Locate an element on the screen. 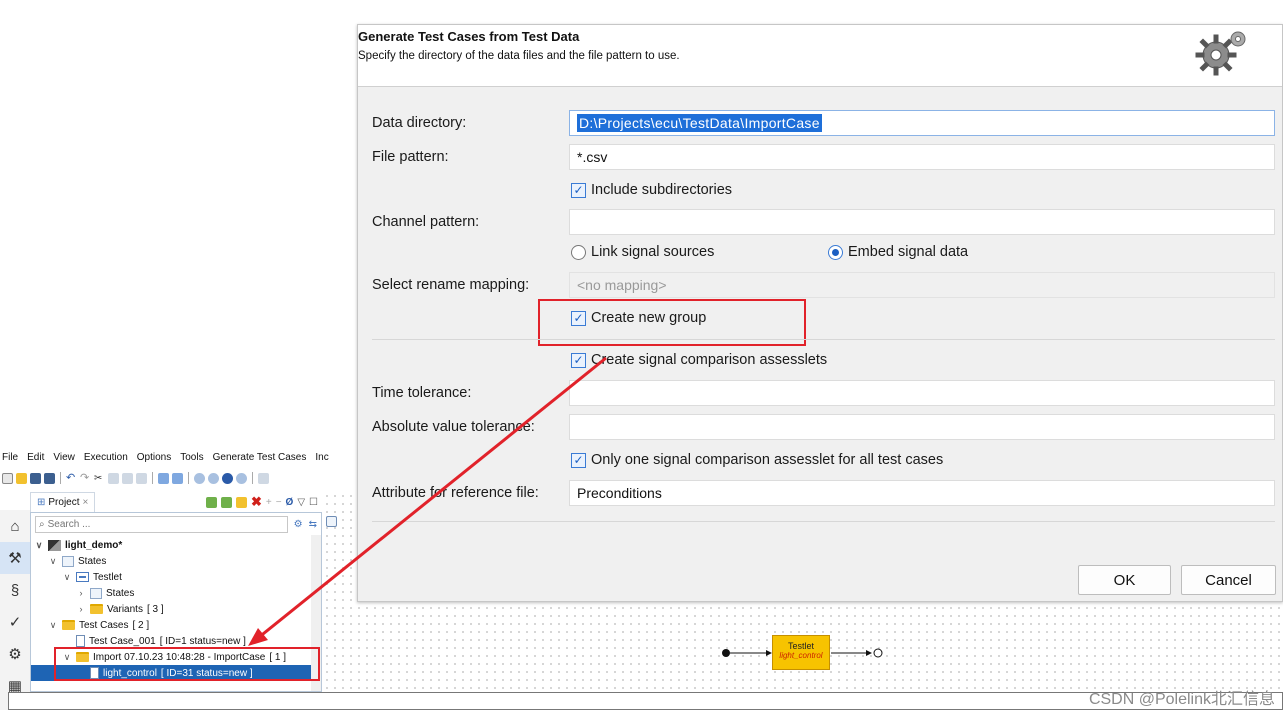  gears-icon is located at coordinates (1220, 53).